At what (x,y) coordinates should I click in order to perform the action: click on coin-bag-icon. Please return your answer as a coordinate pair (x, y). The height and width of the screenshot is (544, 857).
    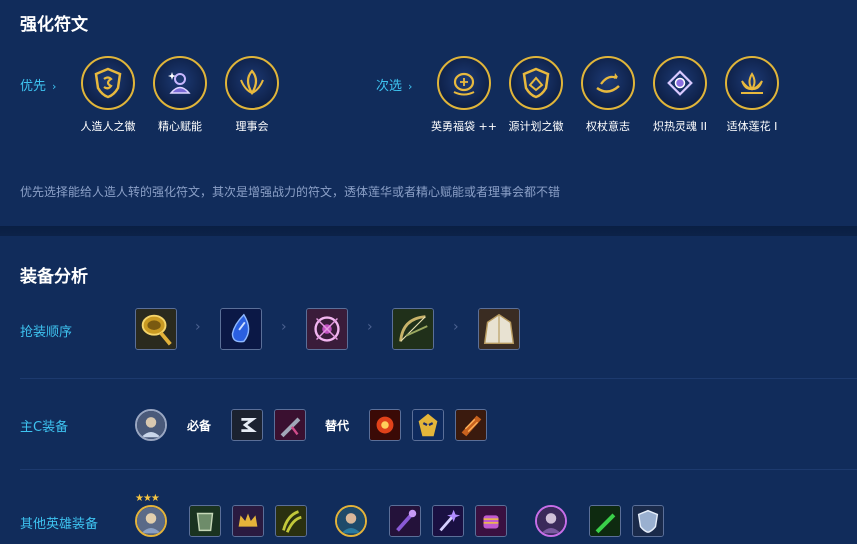
    Looking at the image, I should click on (464, 84).